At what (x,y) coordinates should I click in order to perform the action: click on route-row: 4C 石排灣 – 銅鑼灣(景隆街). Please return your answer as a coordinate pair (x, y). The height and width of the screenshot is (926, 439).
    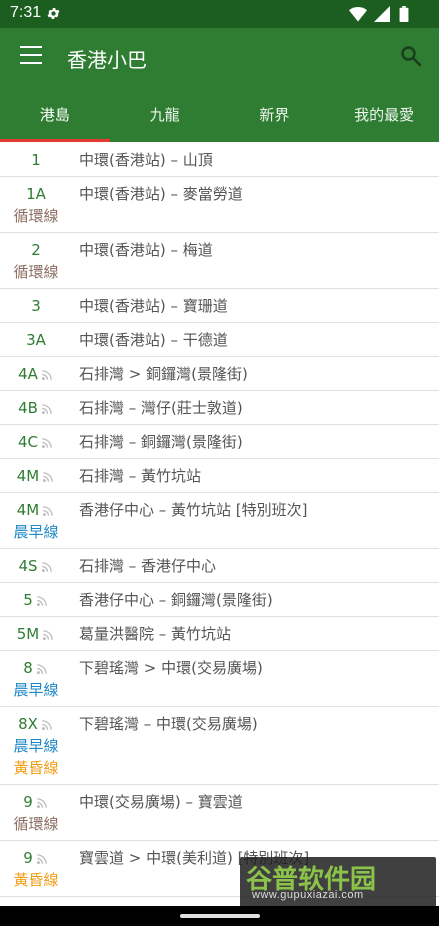
    Looking at the image, I should click on (219, 442).